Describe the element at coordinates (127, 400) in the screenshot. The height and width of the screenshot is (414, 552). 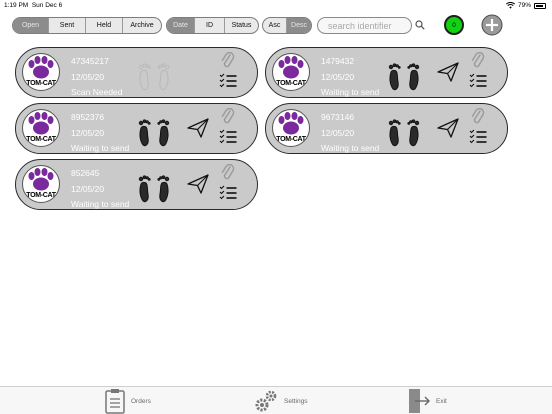
I see `tab-orders: Orders` at that location.